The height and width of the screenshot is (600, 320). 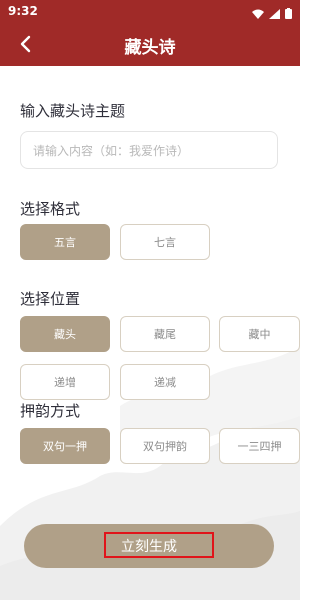 What do you see at coordinates (258, 13) in the screenshot?
I see `wifi-icon` at bounding box center [258, 13].